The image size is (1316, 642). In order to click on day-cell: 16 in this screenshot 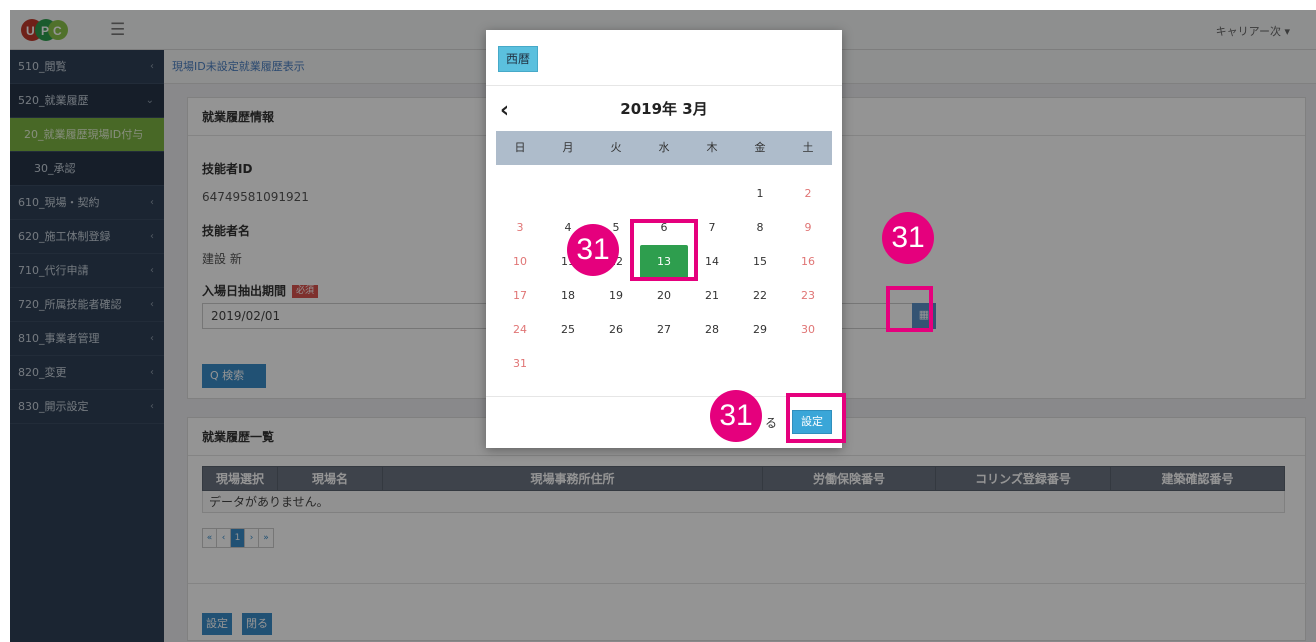, I will do `click(808, 262)`.